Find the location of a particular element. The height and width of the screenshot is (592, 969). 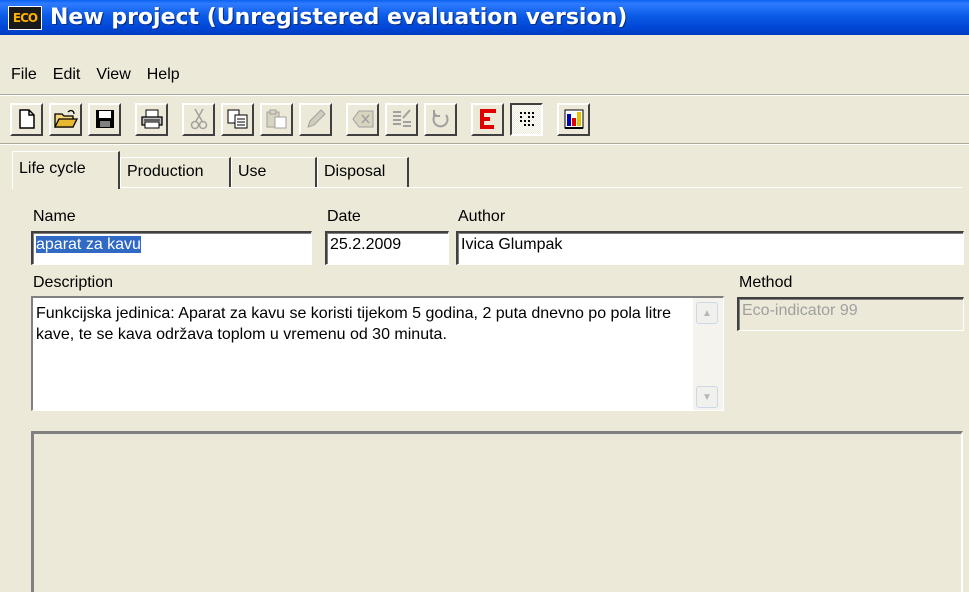

delete-icon is located at coordinates (362, 119).